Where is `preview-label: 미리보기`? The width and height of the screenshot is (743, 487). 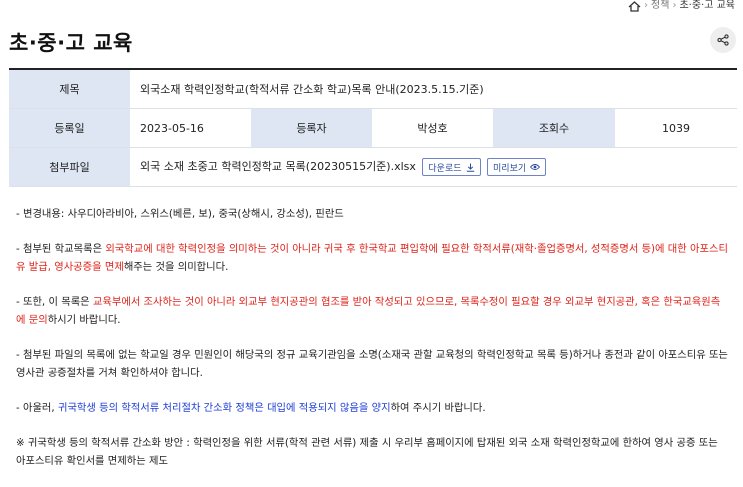 preview-label: 미리보기 is located at coordinates (510, 168).